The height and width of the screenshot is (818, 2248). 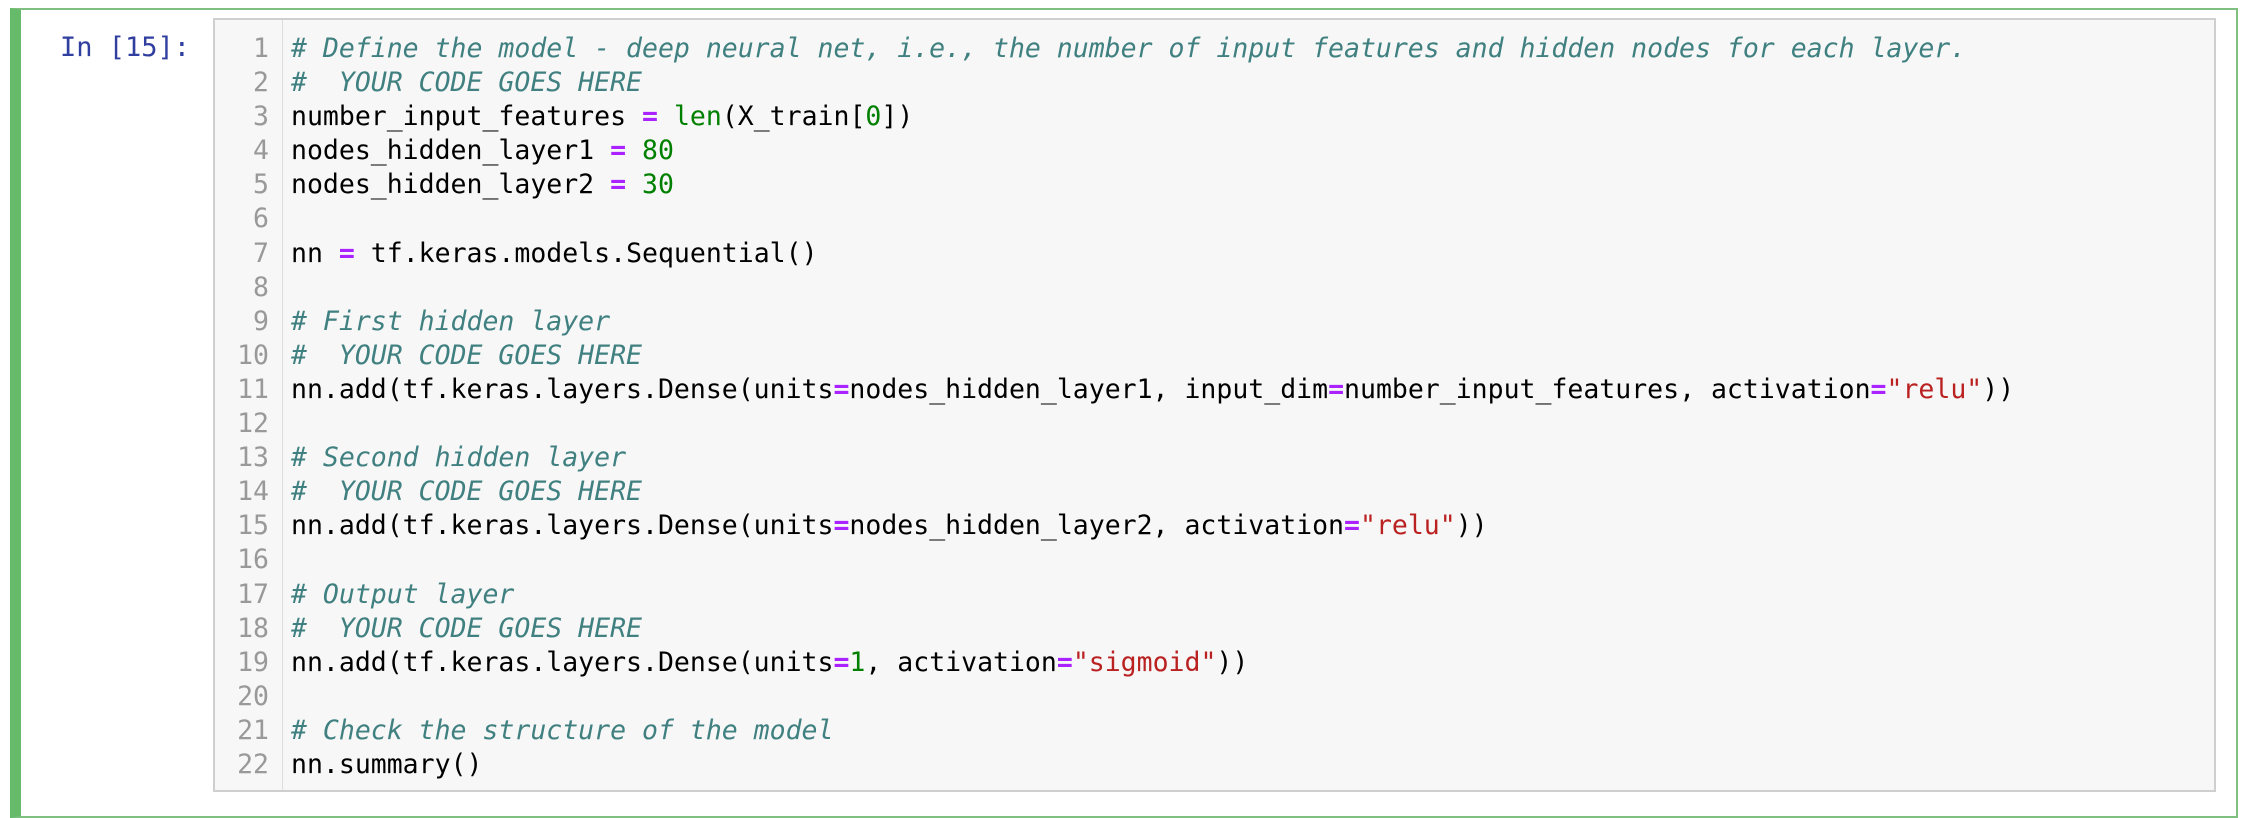 I want to click on code-line: 9 # First hidden layer, so click(x=1214, y=322).